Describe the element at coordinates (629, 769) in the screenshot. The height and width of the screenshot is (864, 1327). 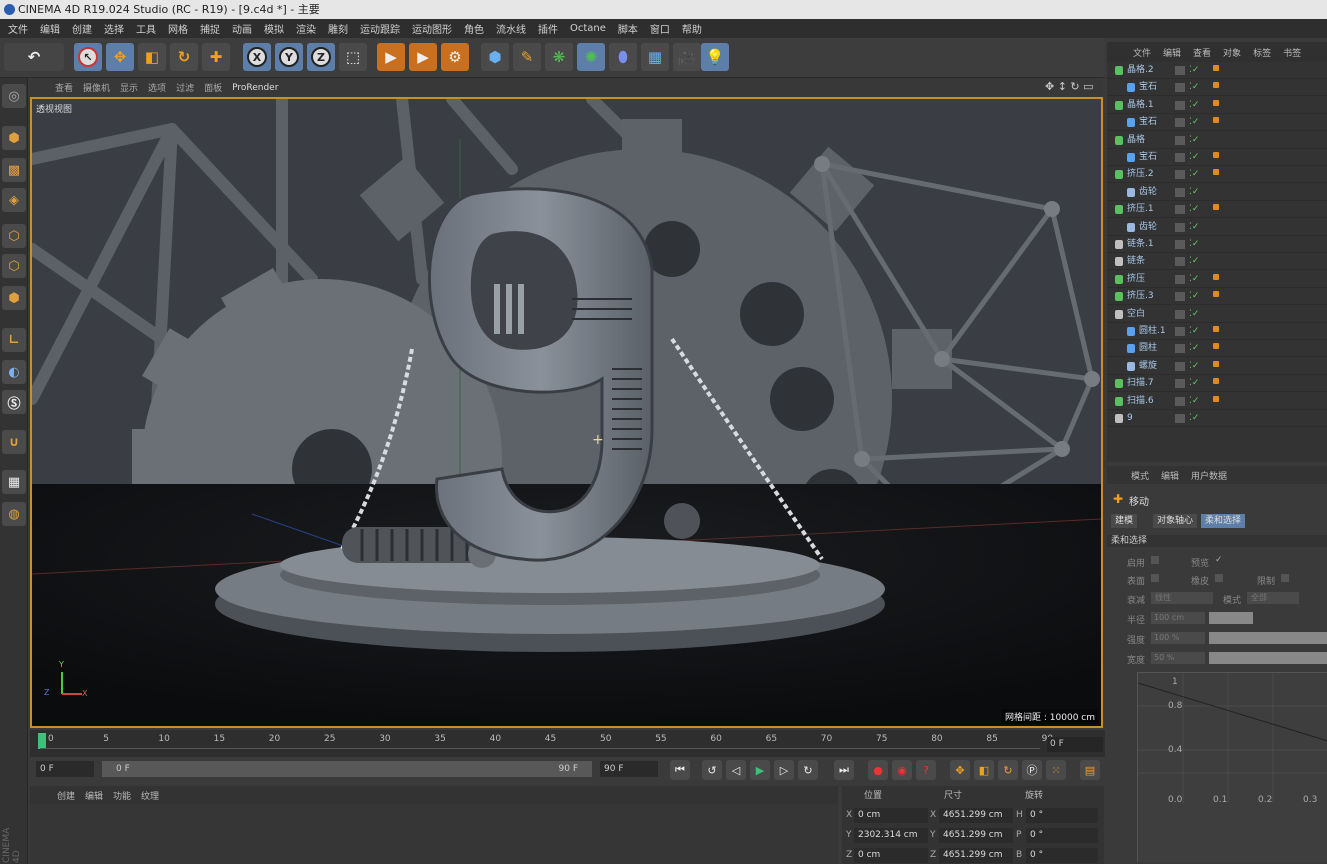
I see `range-end-field: 90 F` at that location.